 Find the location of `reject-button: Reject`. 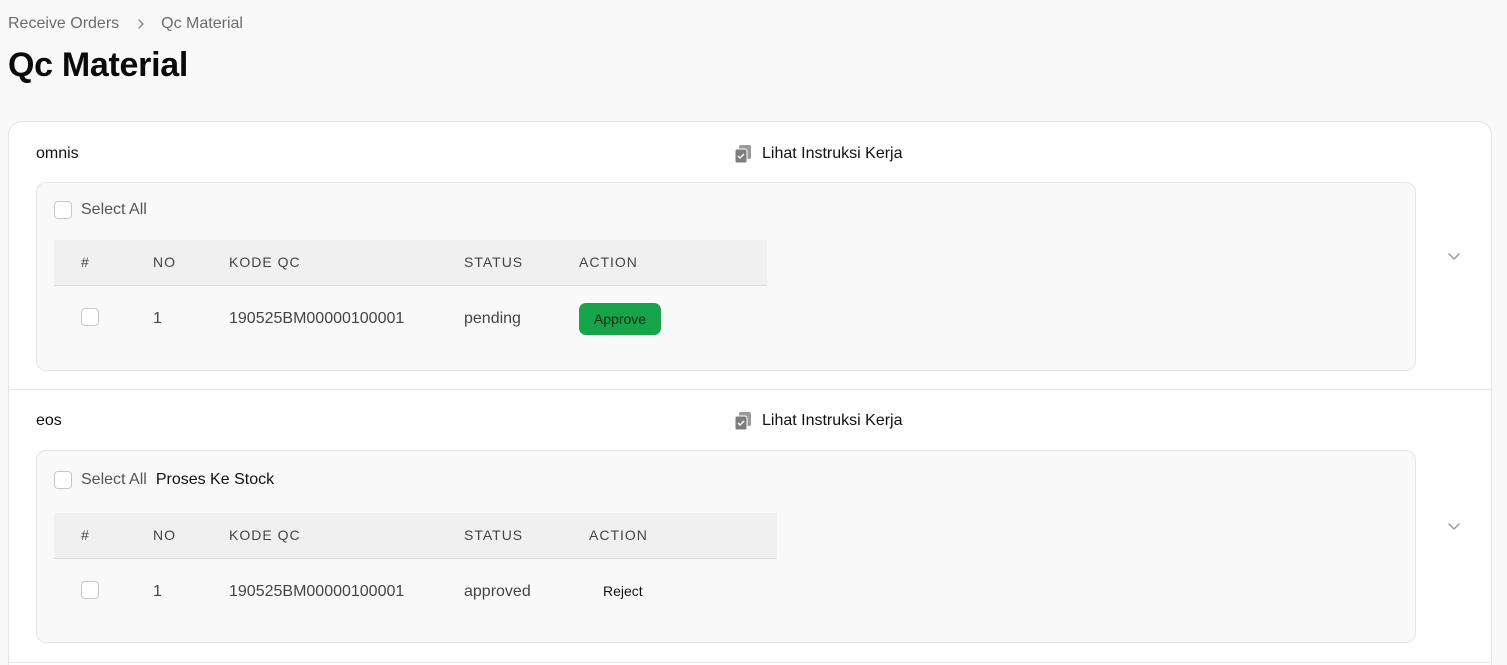

reject-button: Reject is located at coordinates (623, 591).